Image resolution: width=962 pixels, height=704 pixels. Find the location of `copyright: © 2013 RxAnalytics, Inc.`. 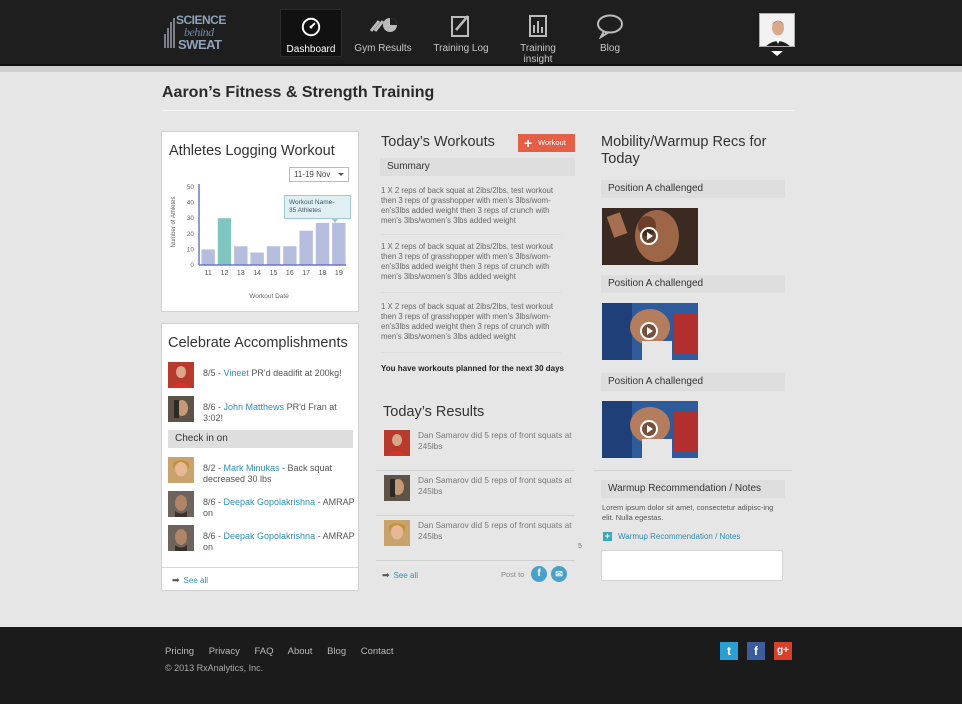

copyright: © 2013 RxAnalytics, Inc. is located at coordinates (214, 668).